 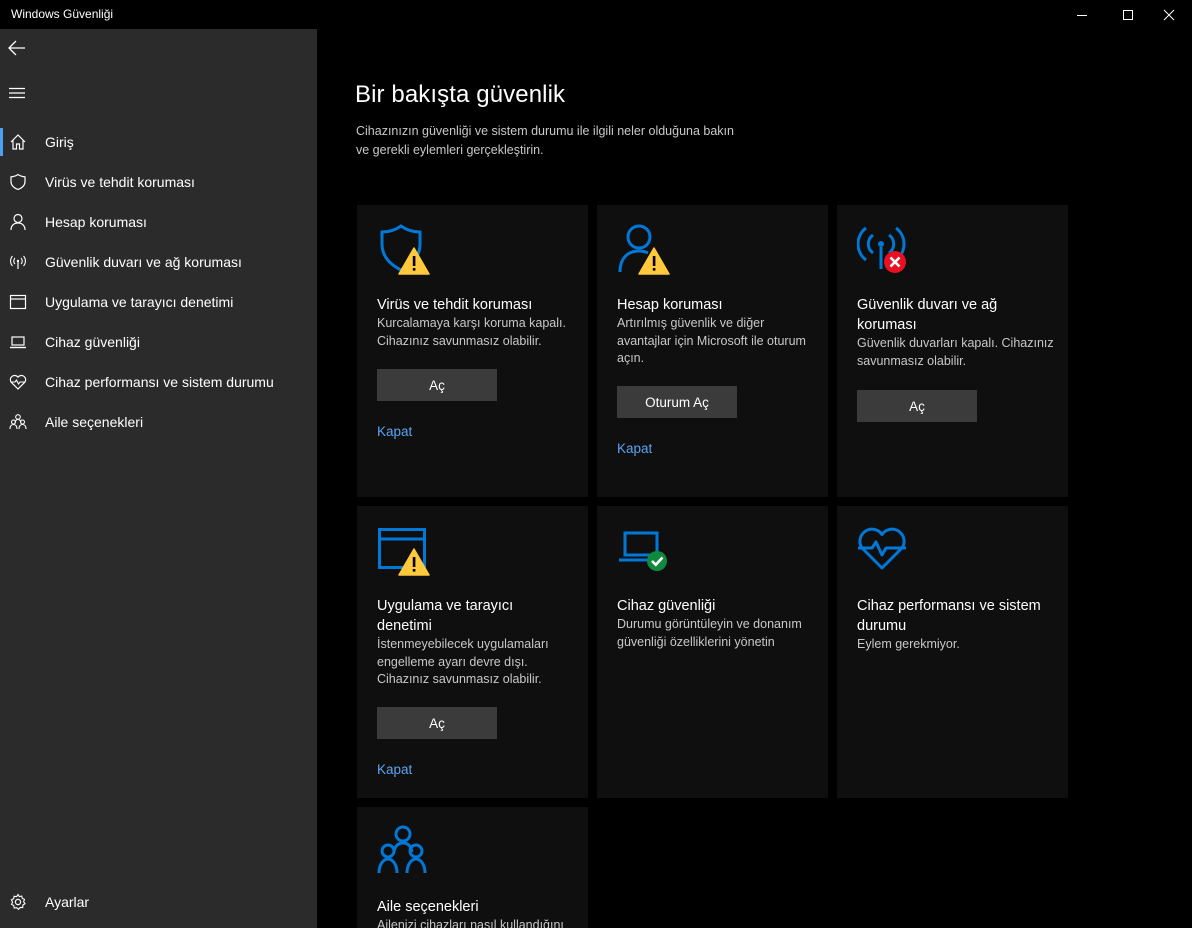 I want to click on sidebar-item-firewall: Güvenlik duvarı ve ağ koruması, so click(x=158, y=262).